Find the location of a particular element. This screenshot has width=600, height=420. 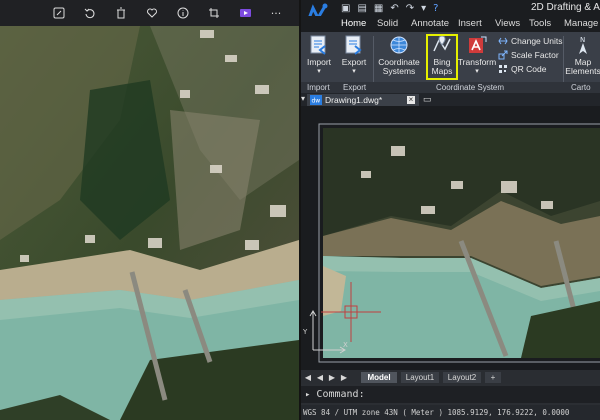

qr-code-button: QR Code is located at coordinates (522, 69).